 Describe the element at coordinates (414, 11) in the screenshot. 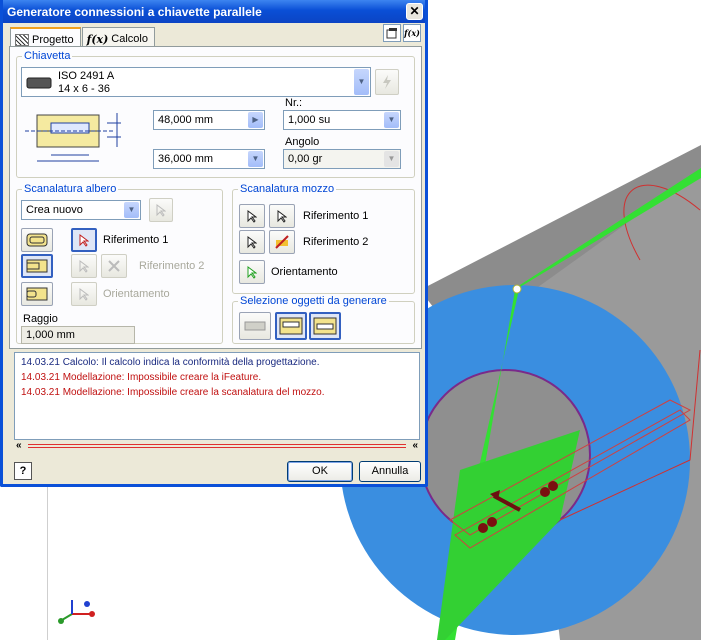

I see `close-button: ✕` at that location.